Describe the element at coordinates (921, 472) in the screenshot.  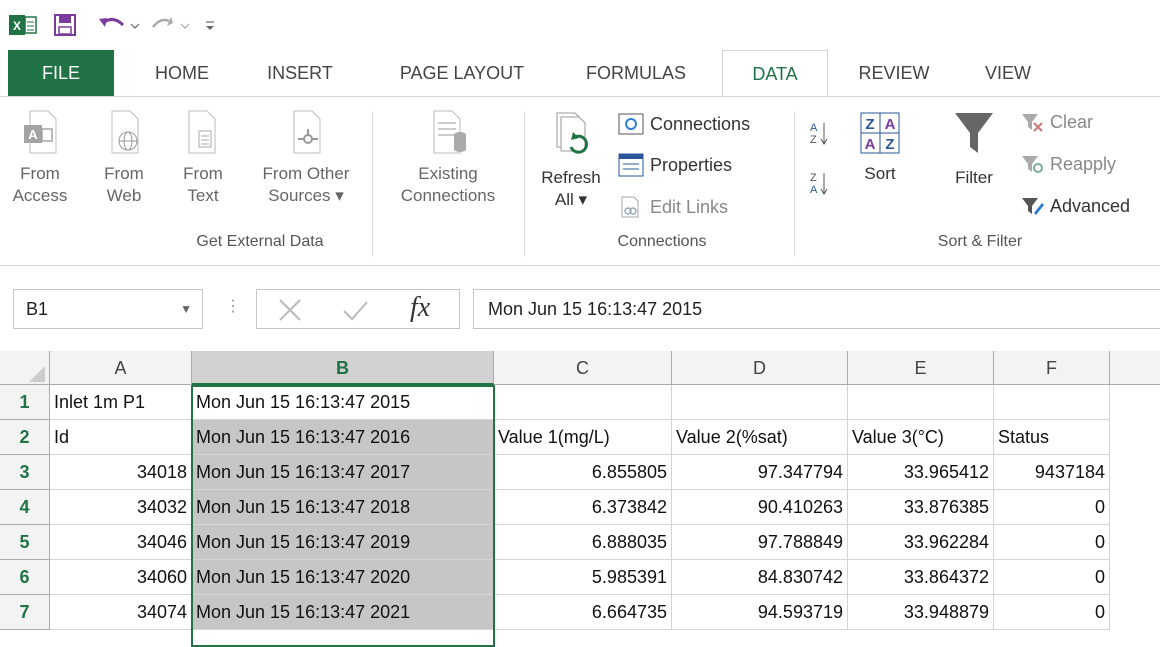
I see `cell-e3: 33.965412` at that location.